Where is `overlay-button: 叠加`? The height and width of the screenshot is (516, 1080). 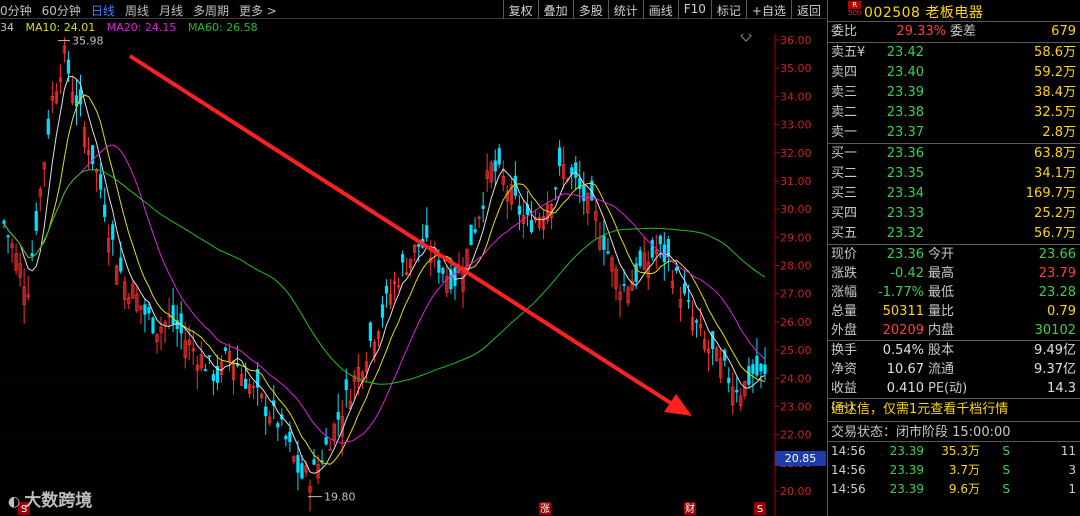
overlay-button: 叠加 is located at coordinates (555, 9).